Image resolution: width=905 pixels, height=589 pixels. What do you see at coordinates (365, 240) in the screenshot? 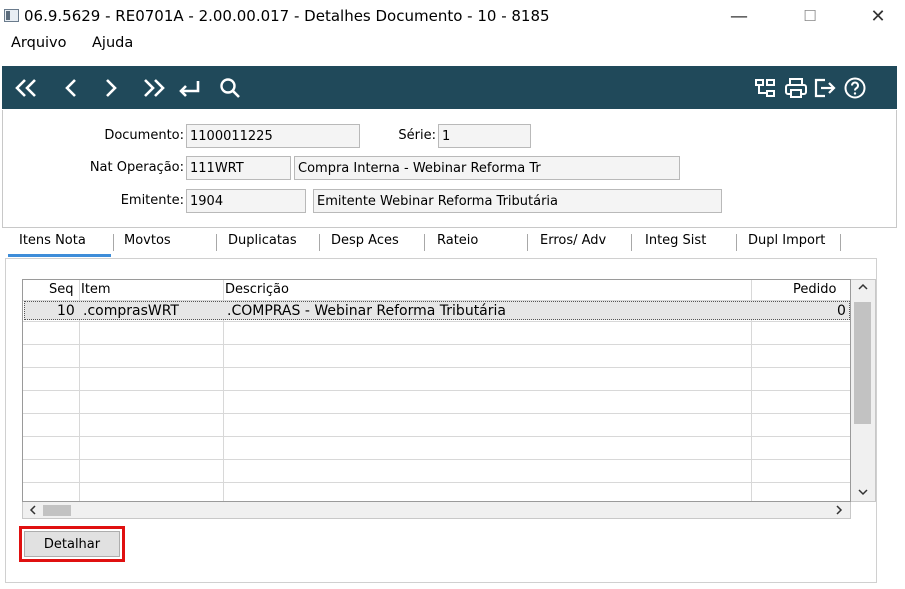
I see `tab-desp-aces: Desp Aces` at bounding box center [365, 240].